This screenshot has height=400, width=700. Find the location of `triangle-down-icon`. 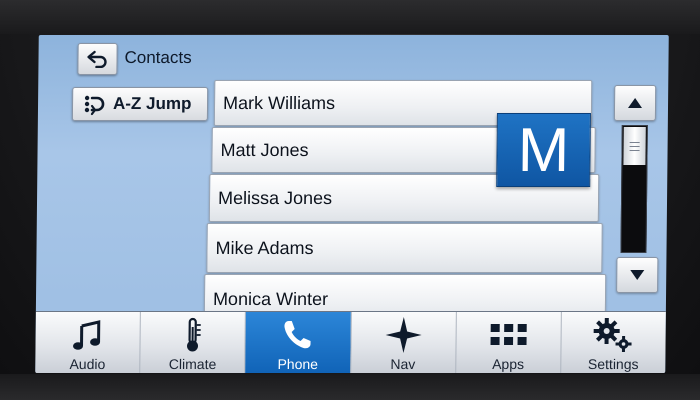

triangle-down-icon is located at coordinates (637, 275).